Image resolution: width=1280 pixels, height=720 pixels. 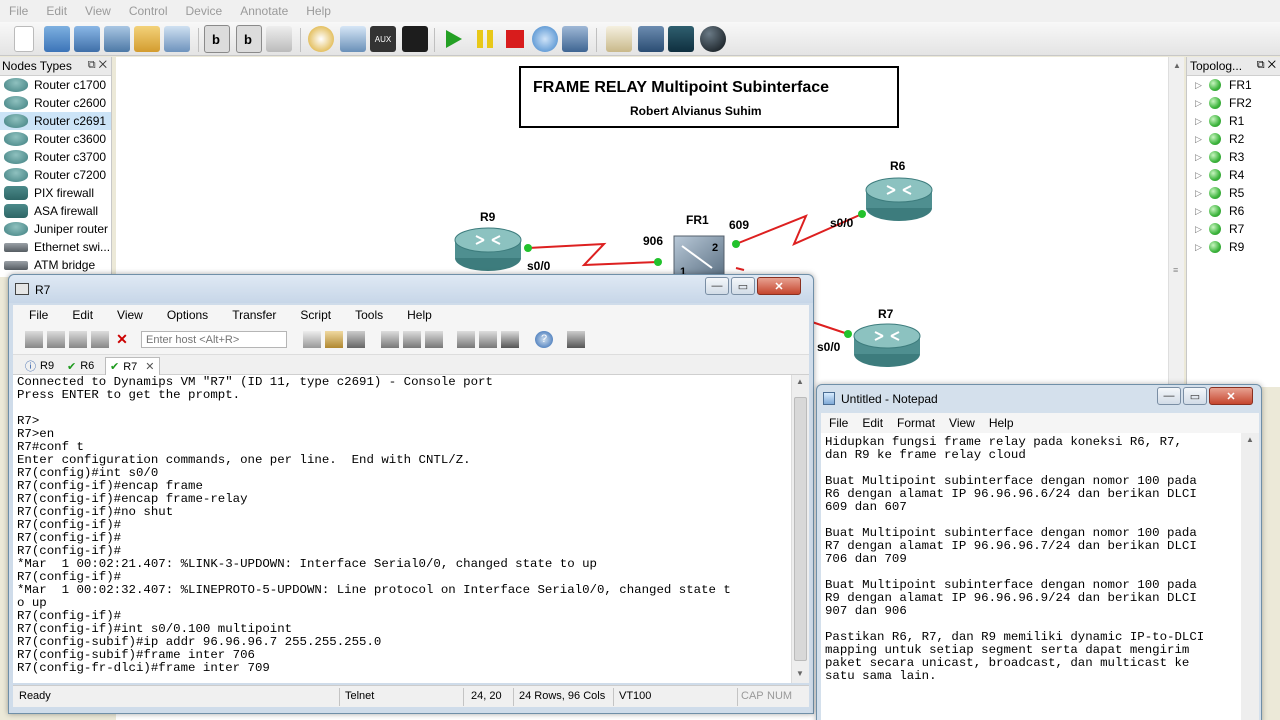 What do you see at coordinates (510, 339) in the screenshot?
I see `keymap-icon` at bounding box center [510, 339].